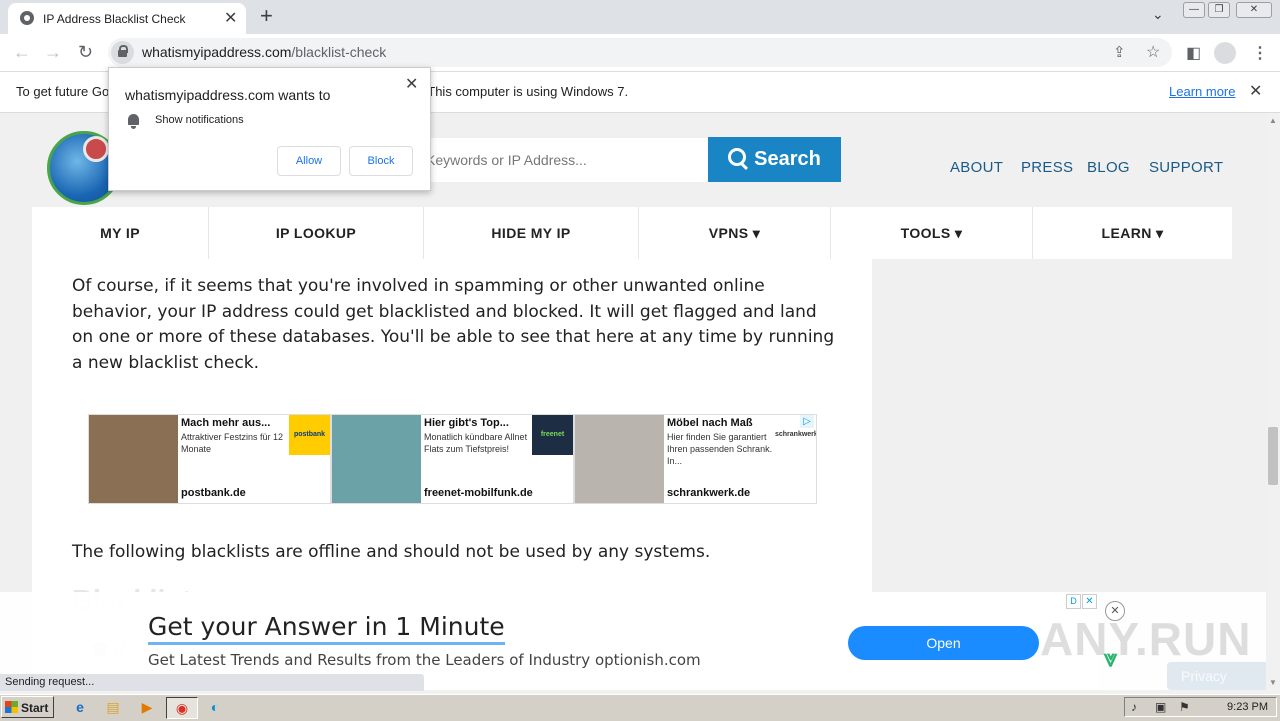 The width and height of the screenshot is (1280, 721). Describe the element at coordinates (1194, 10) in the screenshot. I see `minimize-button: —` at that location.